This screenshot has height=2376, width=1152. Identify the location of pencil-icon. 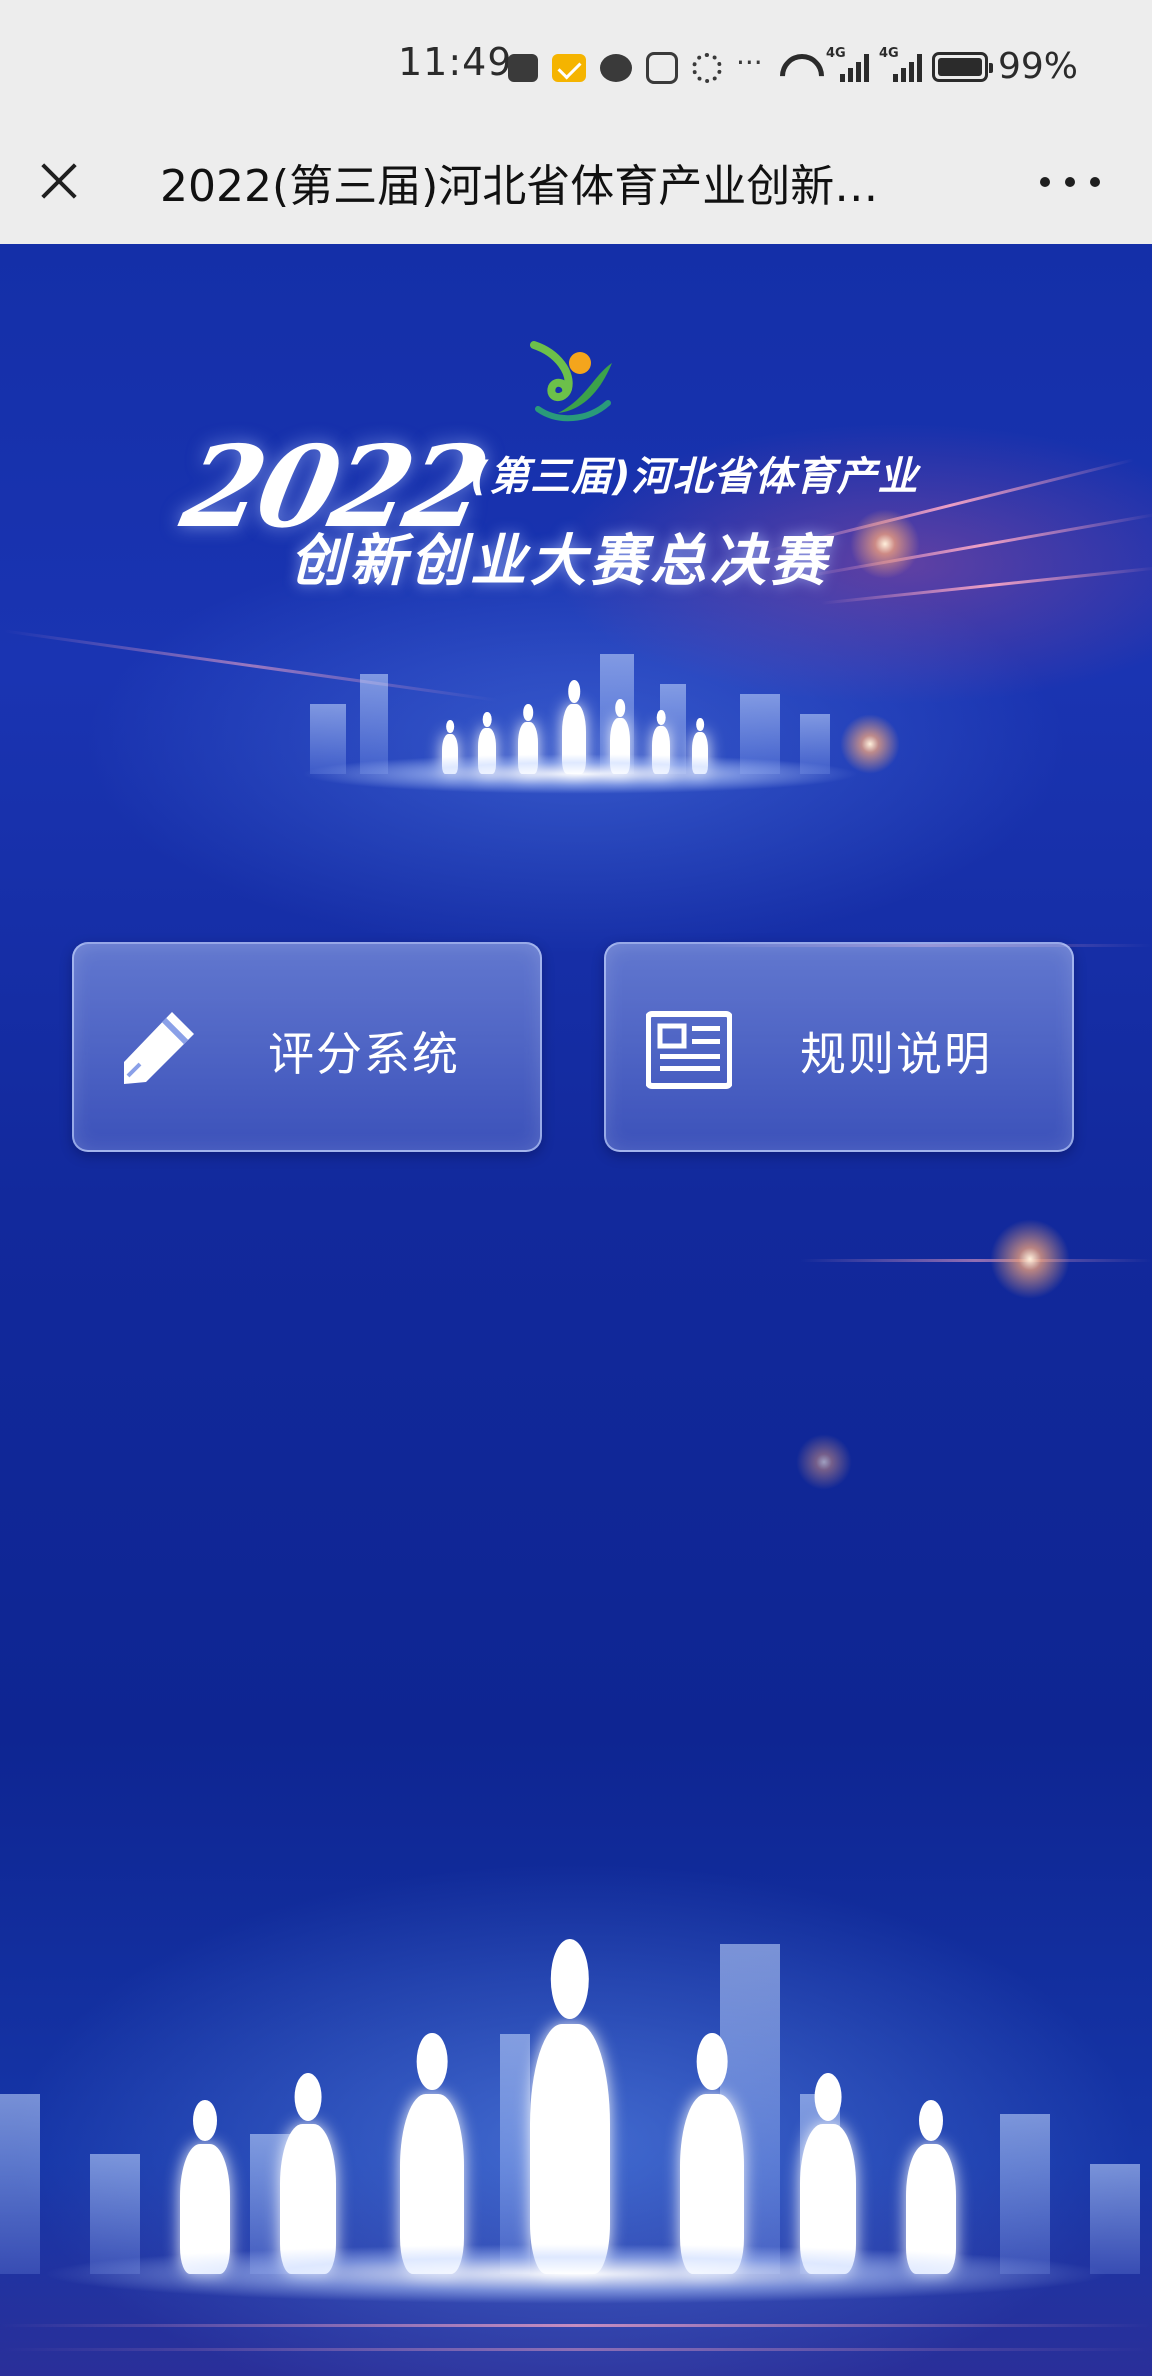
(159, 1048).